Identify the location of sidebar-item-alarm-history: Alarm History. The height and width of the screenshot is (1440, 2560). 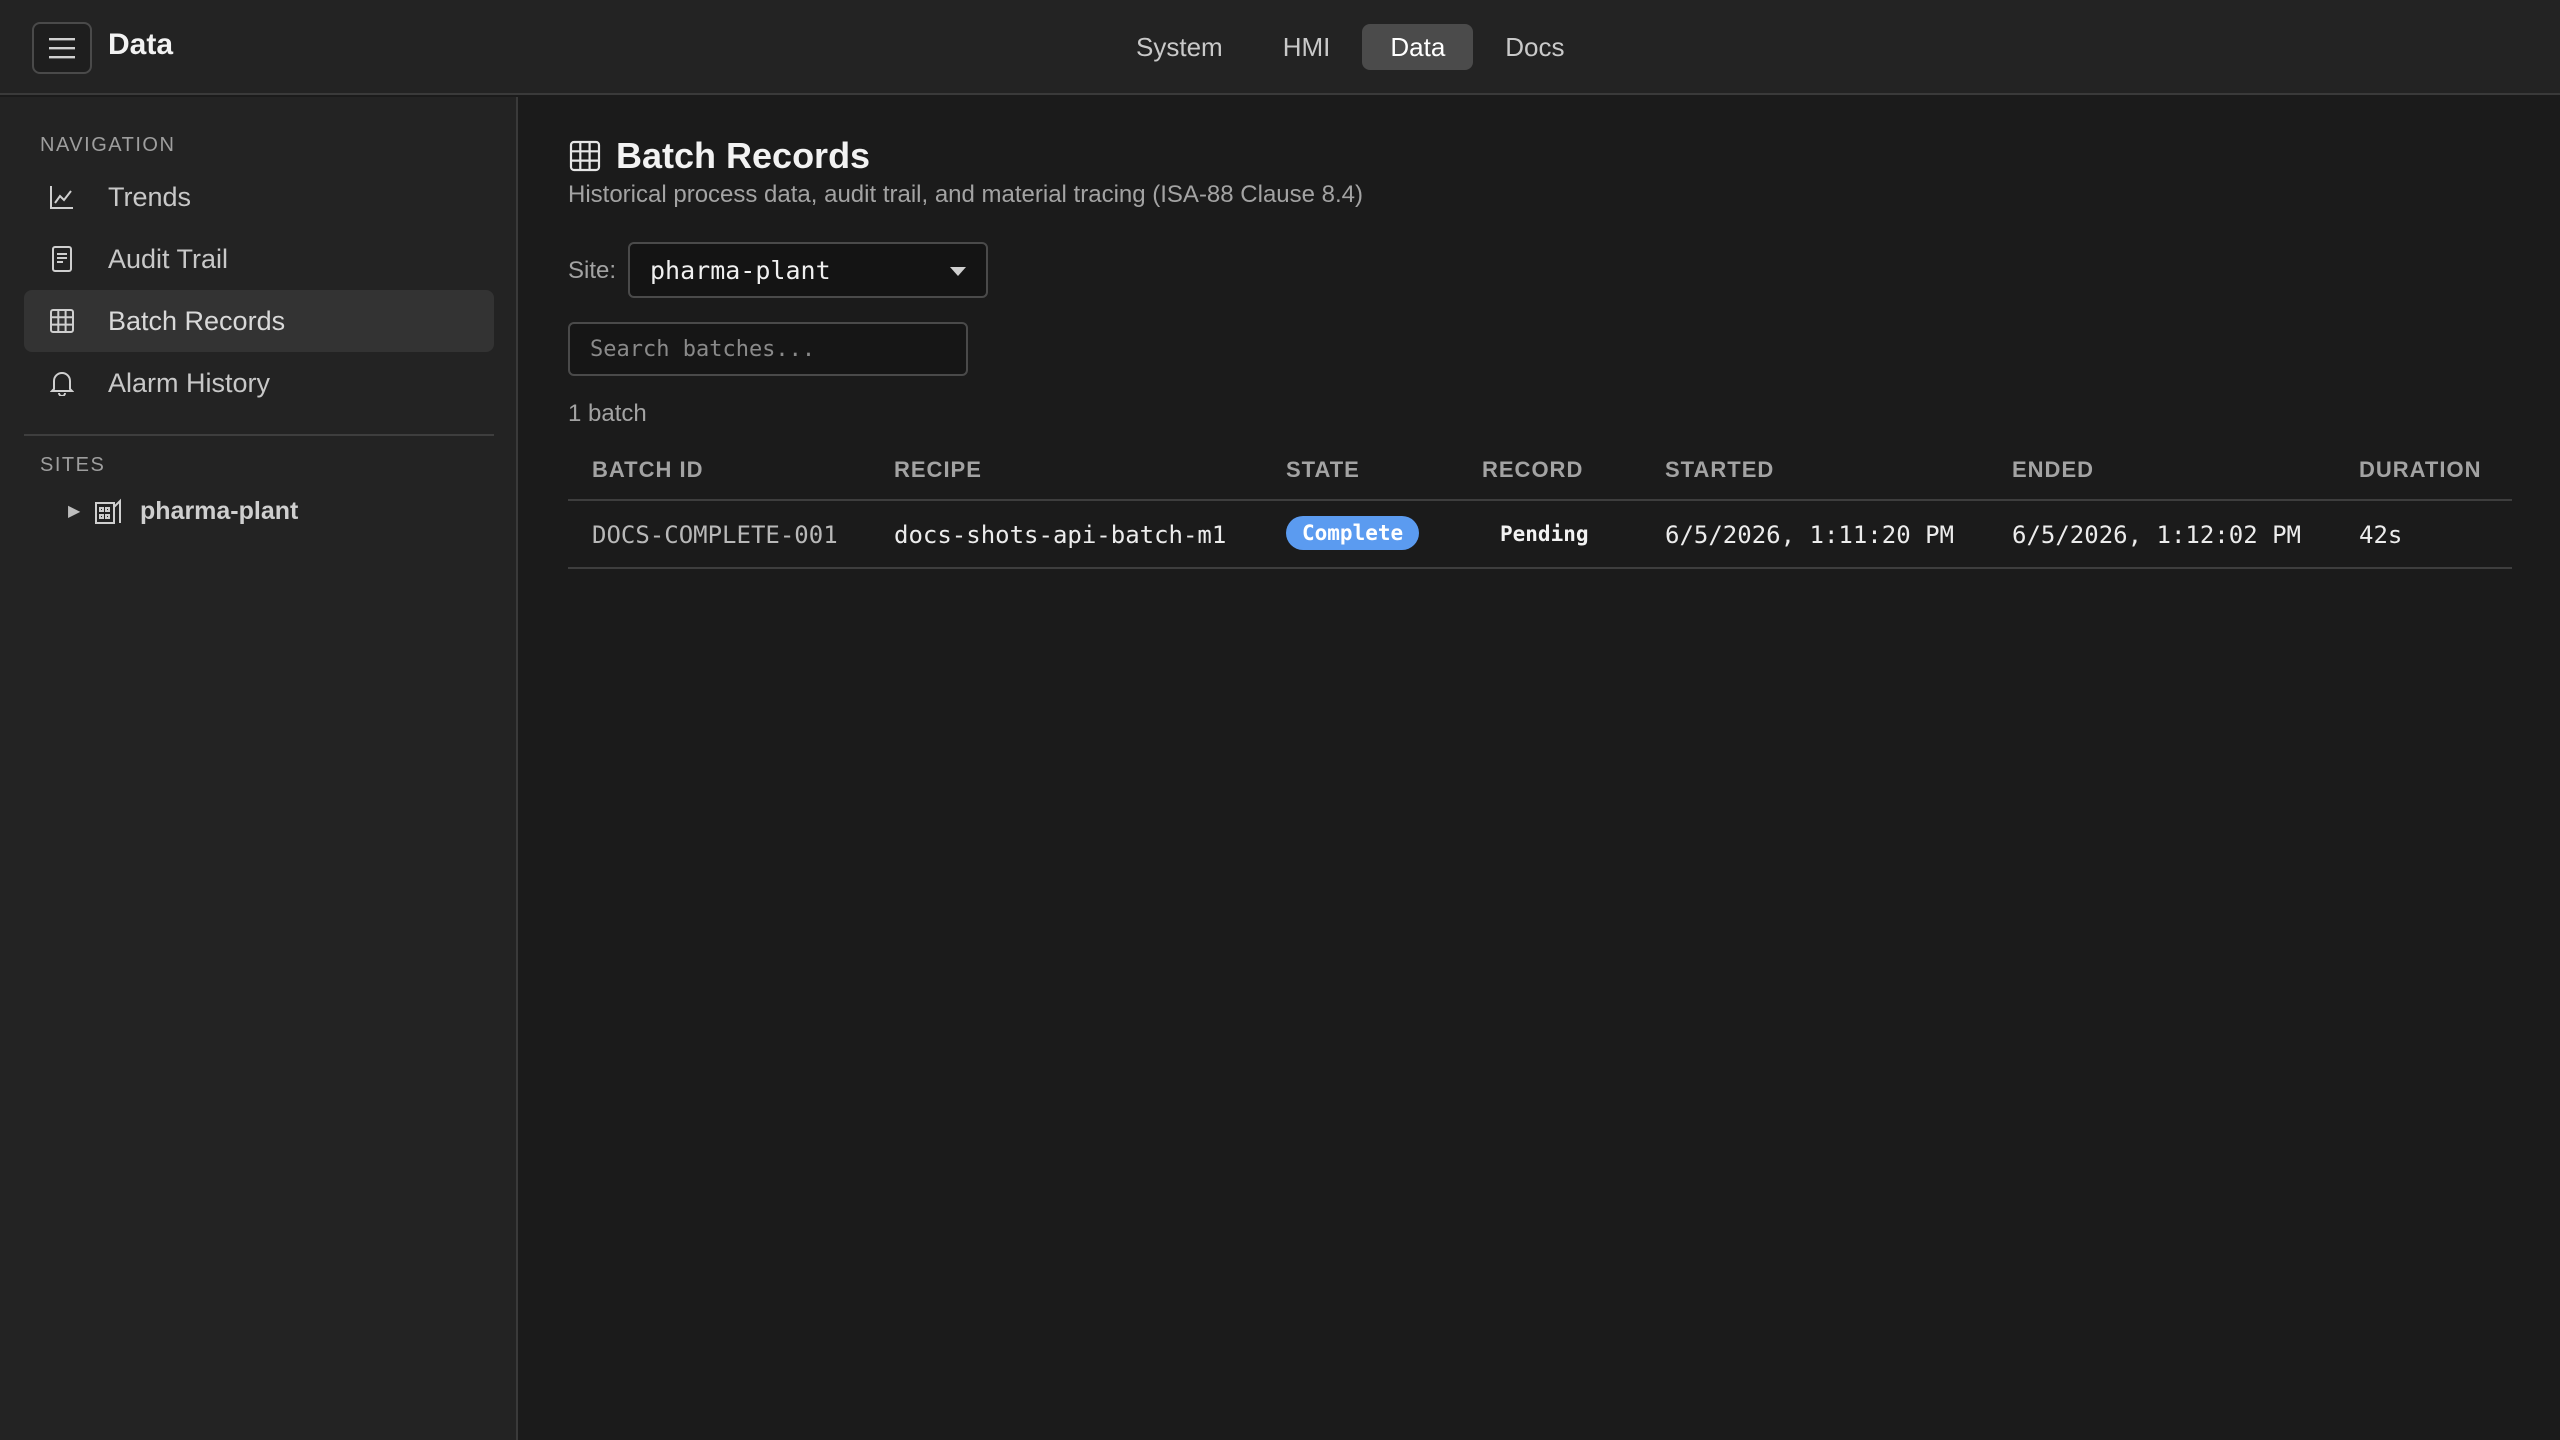
(259, 383).